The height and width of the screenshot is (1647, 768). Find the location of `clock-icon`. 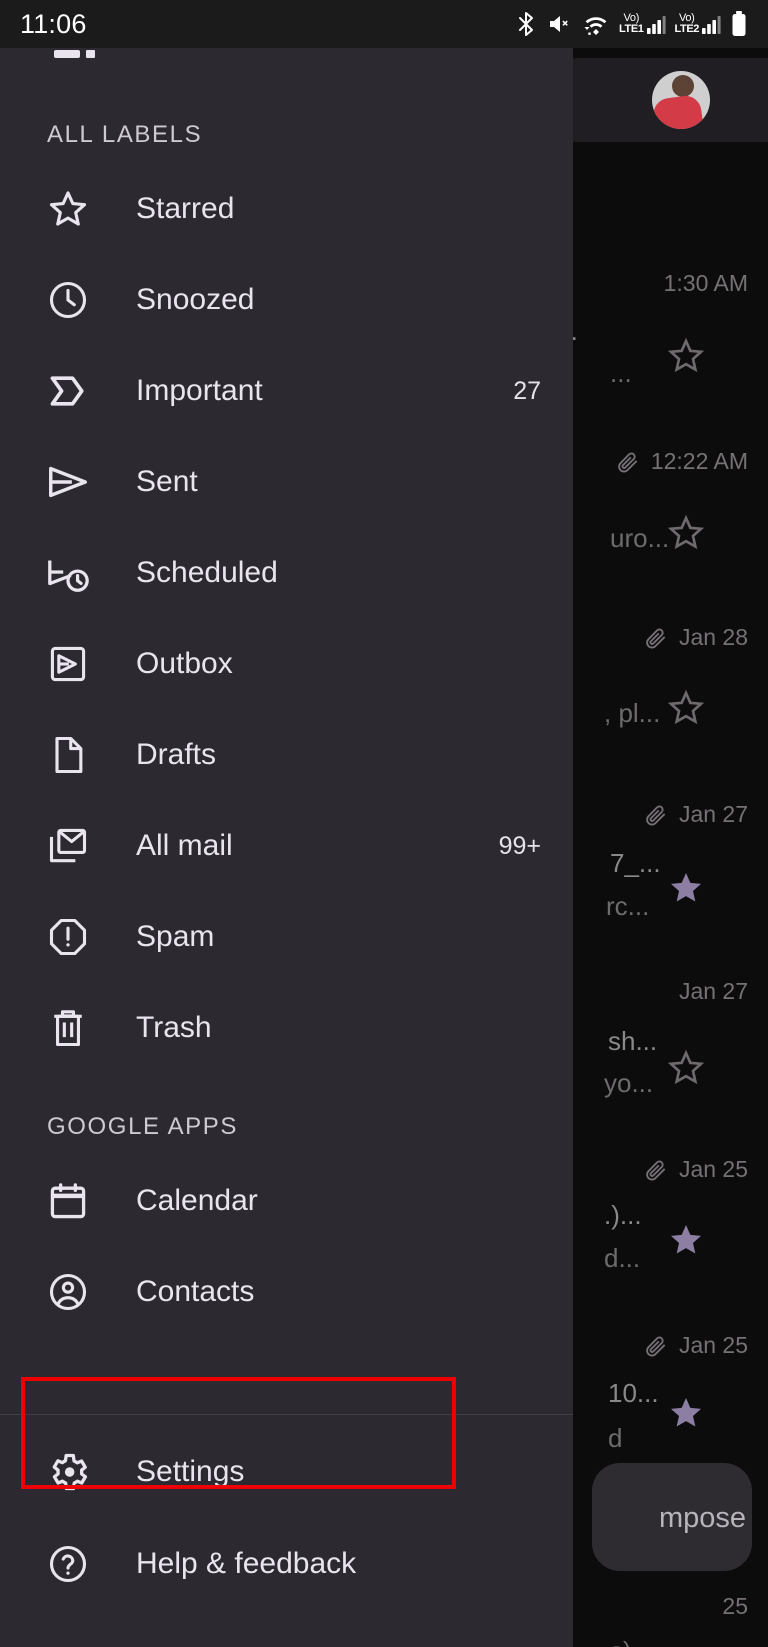

clock-icon is located at coordinates (68, 300).